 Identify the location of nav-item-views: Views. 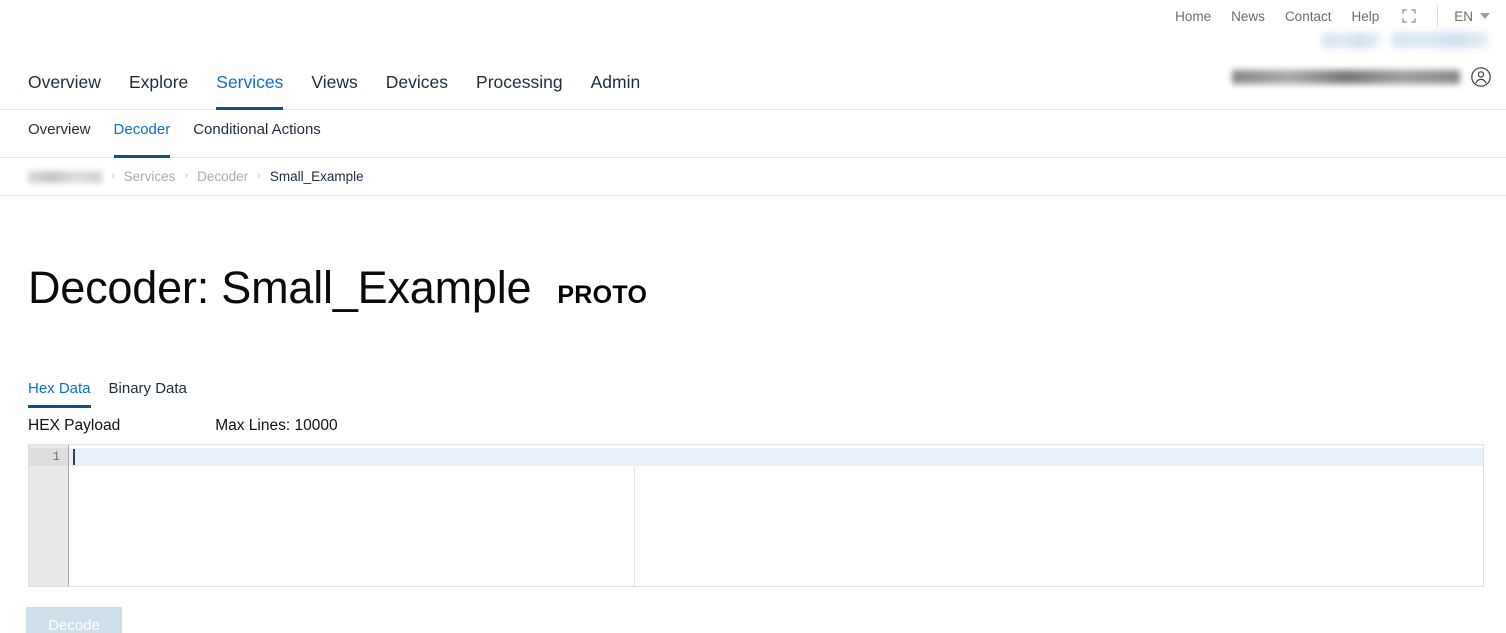
(334, 86).